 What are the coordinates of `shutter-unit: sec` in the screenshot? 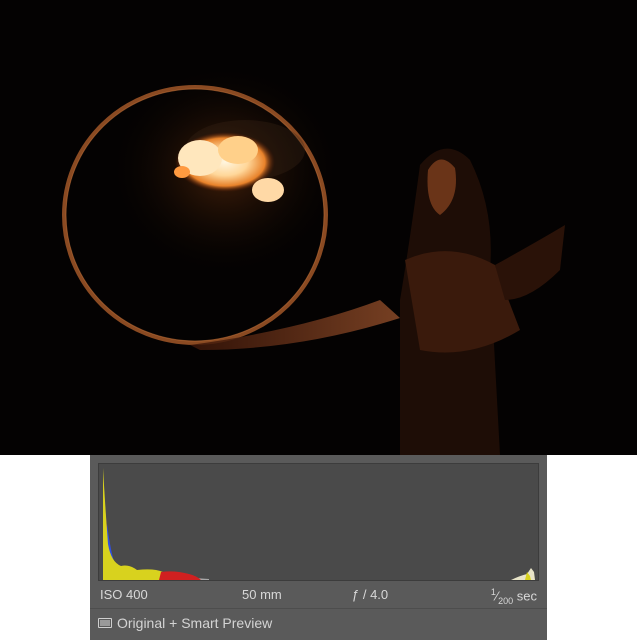 It's located at (526, 596).